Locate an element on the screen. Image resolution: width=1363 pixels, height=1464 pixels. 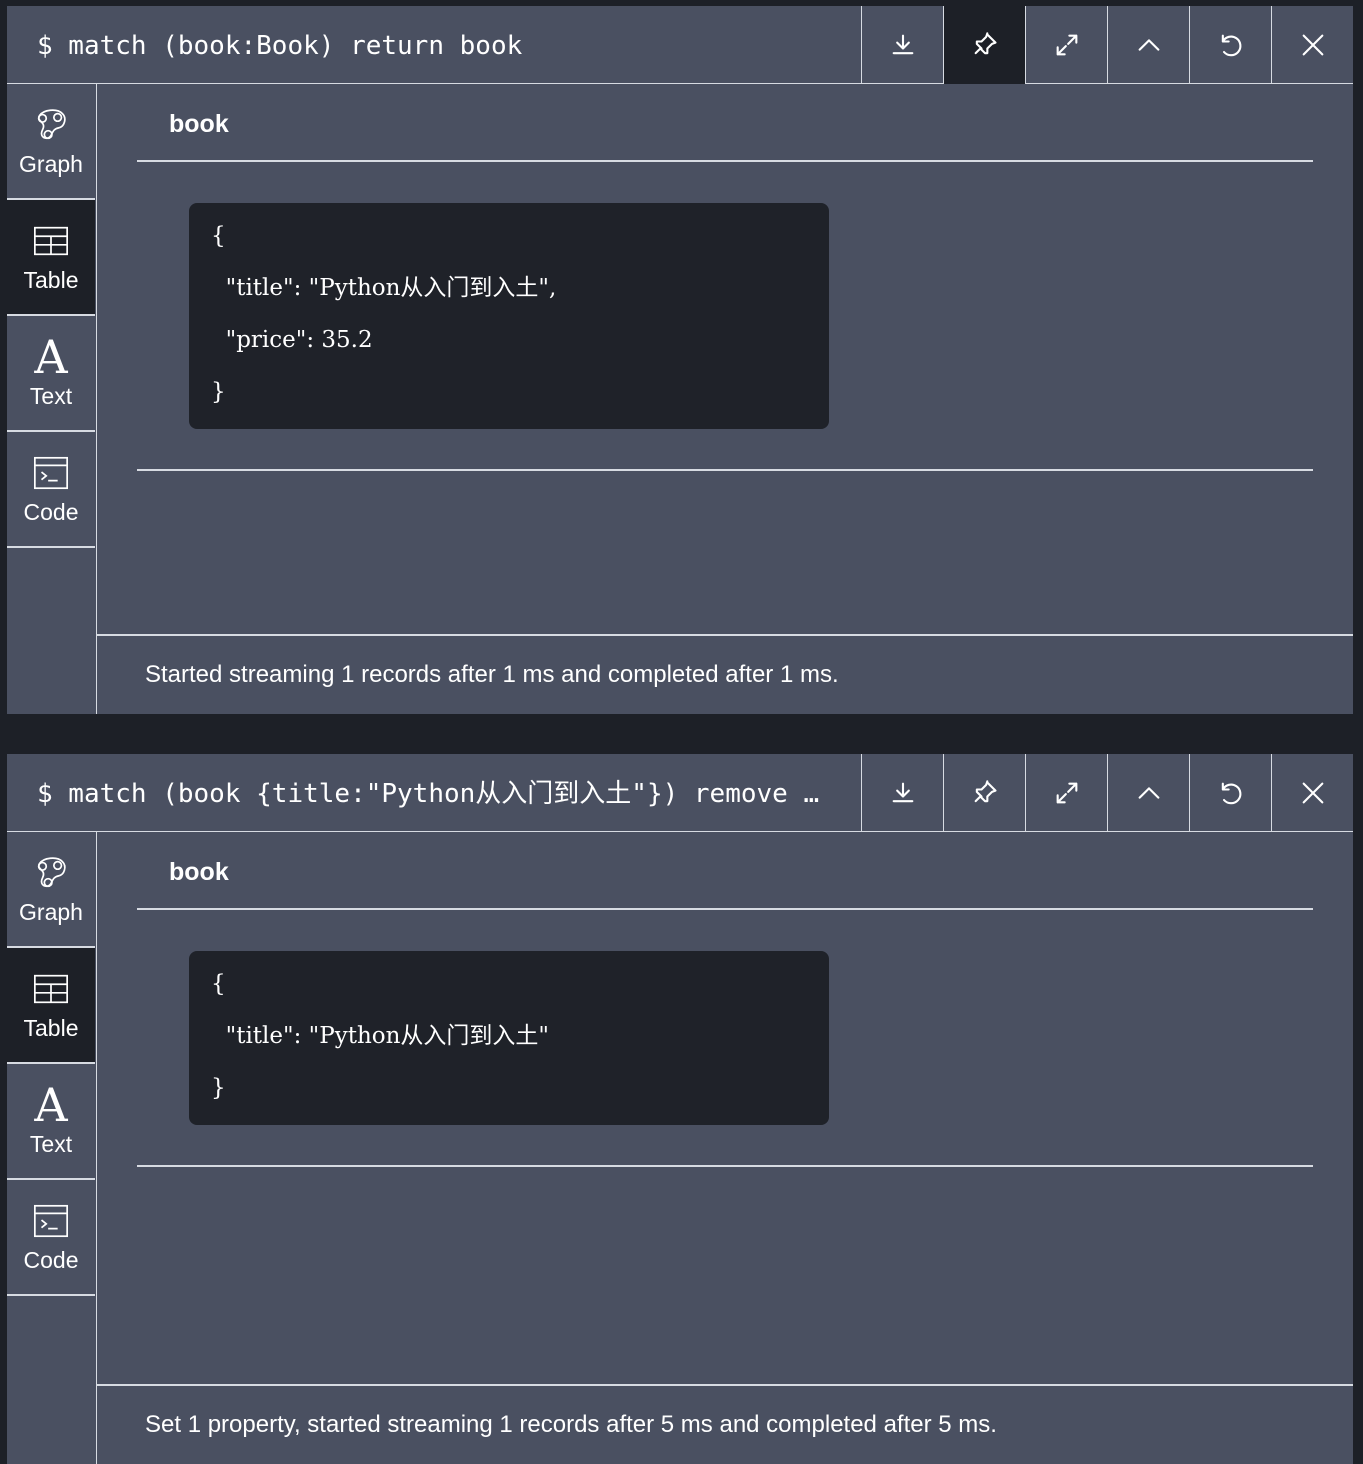
json-line: "title": "Python从入门到入土" is located at coordinates (380, 1036).